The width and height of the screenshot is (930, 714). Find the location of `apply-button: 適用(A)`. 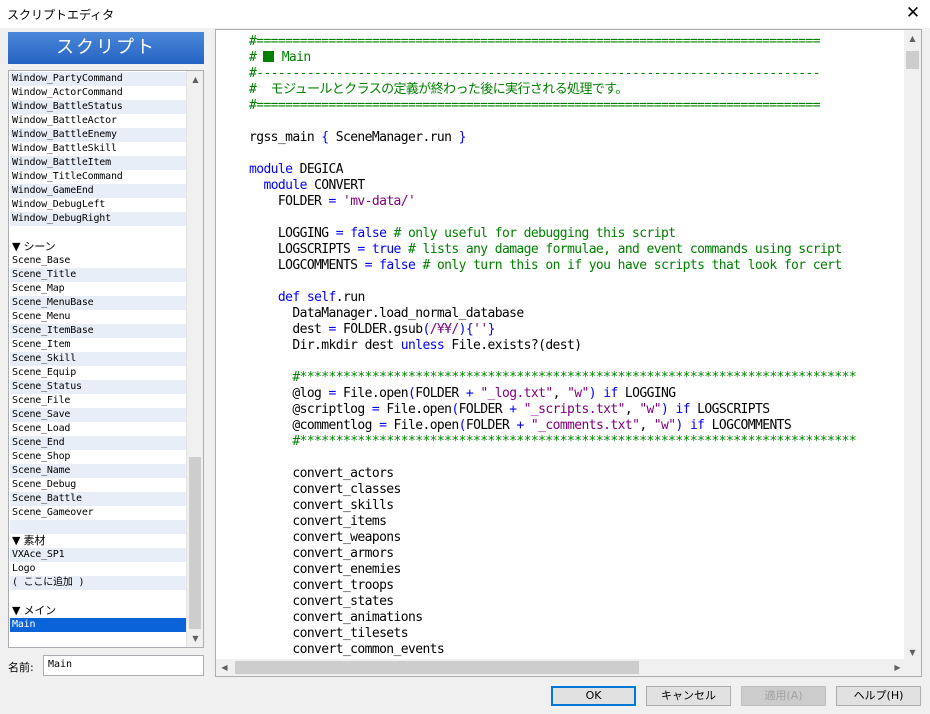

apply-button: 適用(A) is located at coordinates (783, 696).